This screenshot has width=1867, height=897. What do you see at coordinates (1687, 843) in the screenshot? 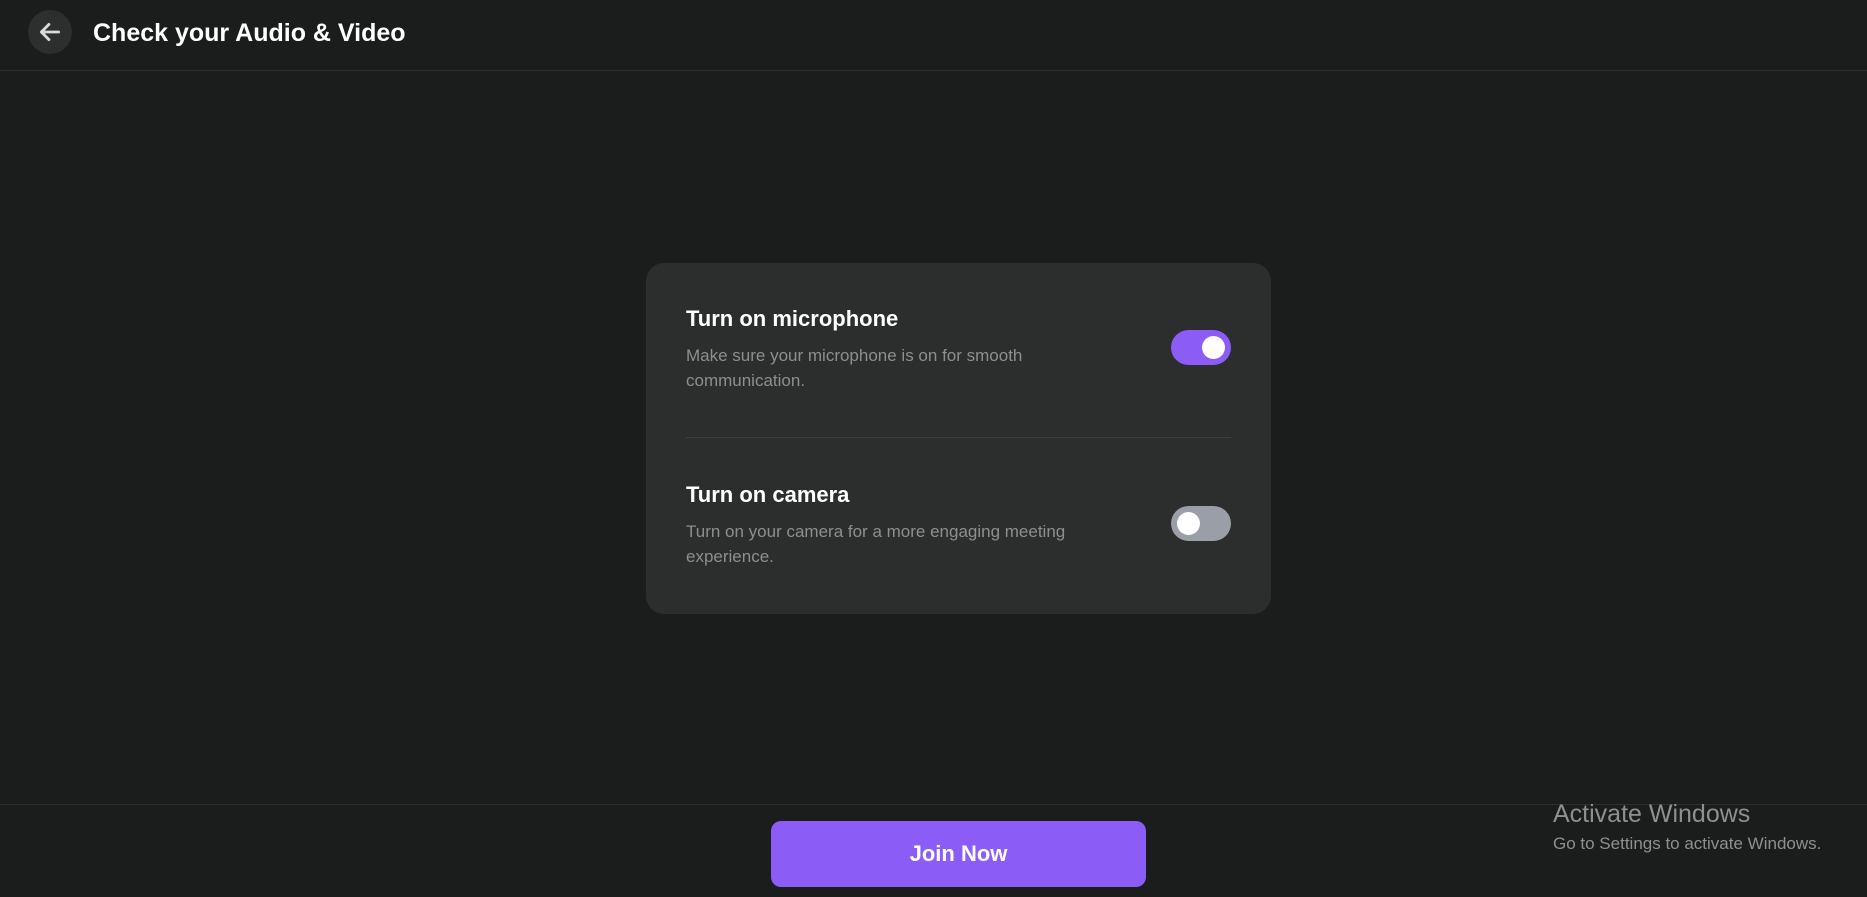
I see `watermark-subtitle: Go to Settings to activate Windows.` at bounding box center [1687, 843].